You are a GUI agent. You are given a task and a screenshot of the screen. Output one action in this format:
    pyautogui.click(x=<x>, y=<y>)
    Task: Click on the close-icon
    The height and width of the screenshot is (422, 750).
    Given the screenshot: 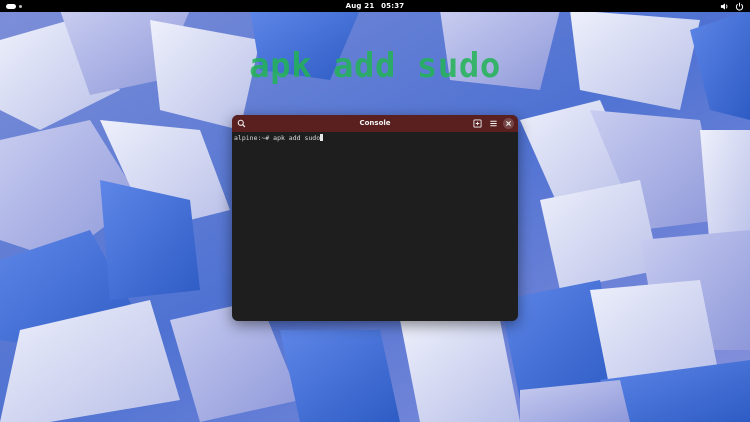 What is the action you would take?
    pyautogui.click(x=508, y=123)
    